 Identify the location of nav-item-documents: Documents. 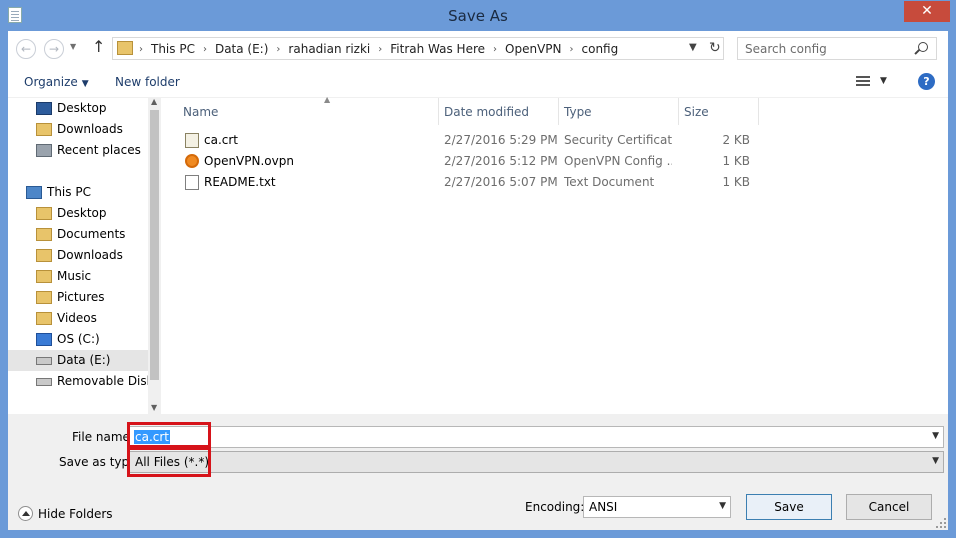
(78, 234).